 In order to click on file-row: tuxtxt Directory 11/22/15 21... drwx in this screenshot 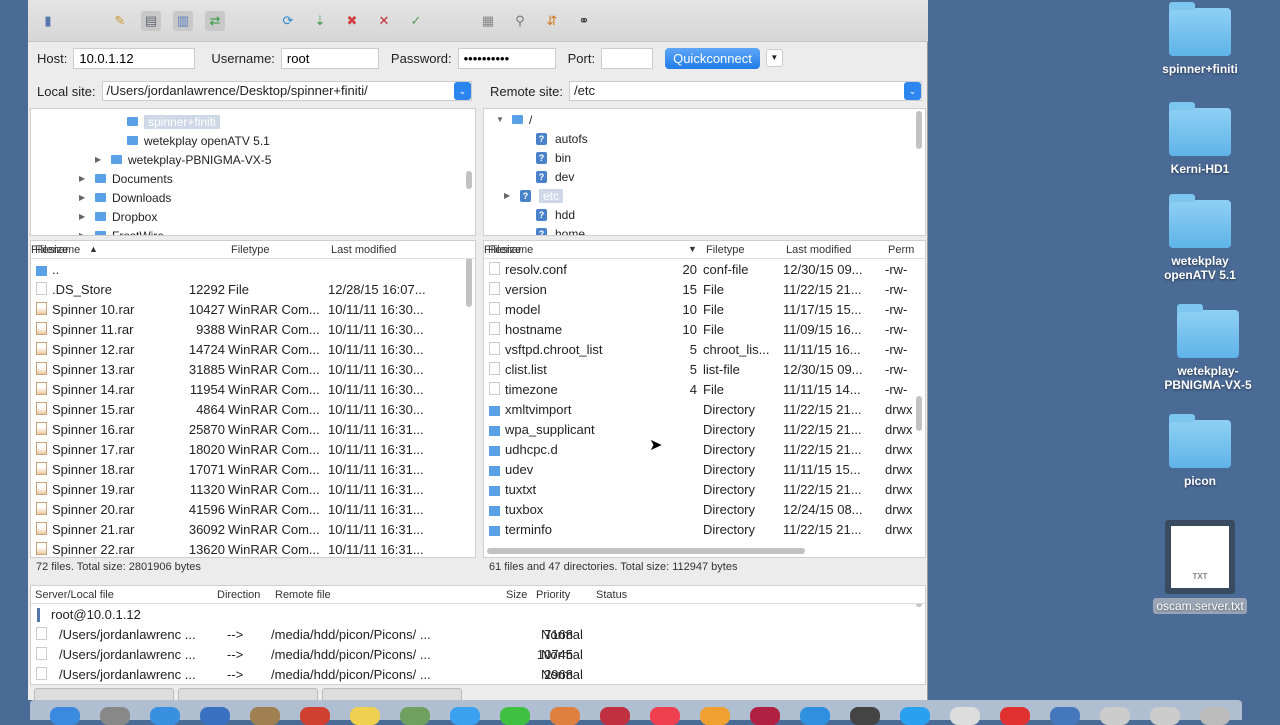, I will do `click(704, 490)`.